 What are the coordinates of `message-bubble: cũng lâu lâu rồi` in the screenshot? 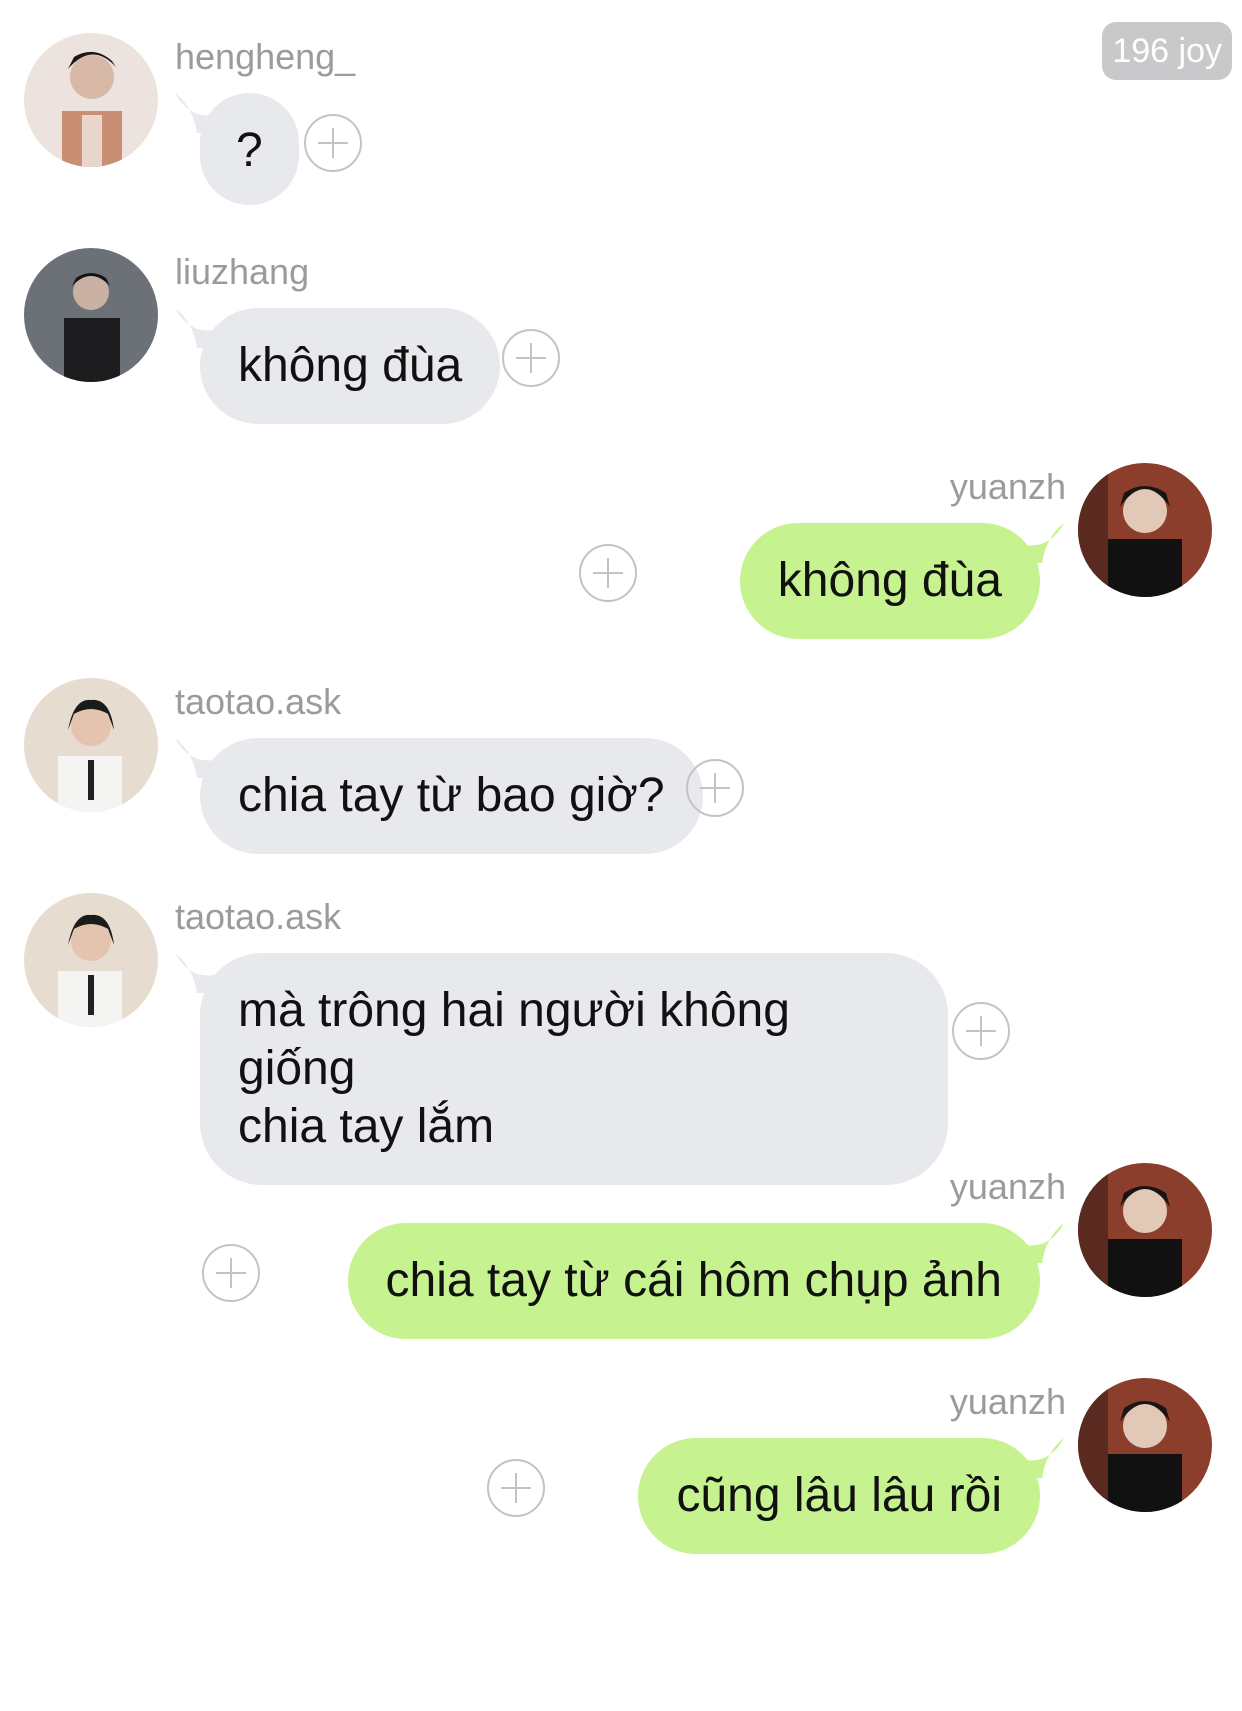 It's located at (839, 1496).